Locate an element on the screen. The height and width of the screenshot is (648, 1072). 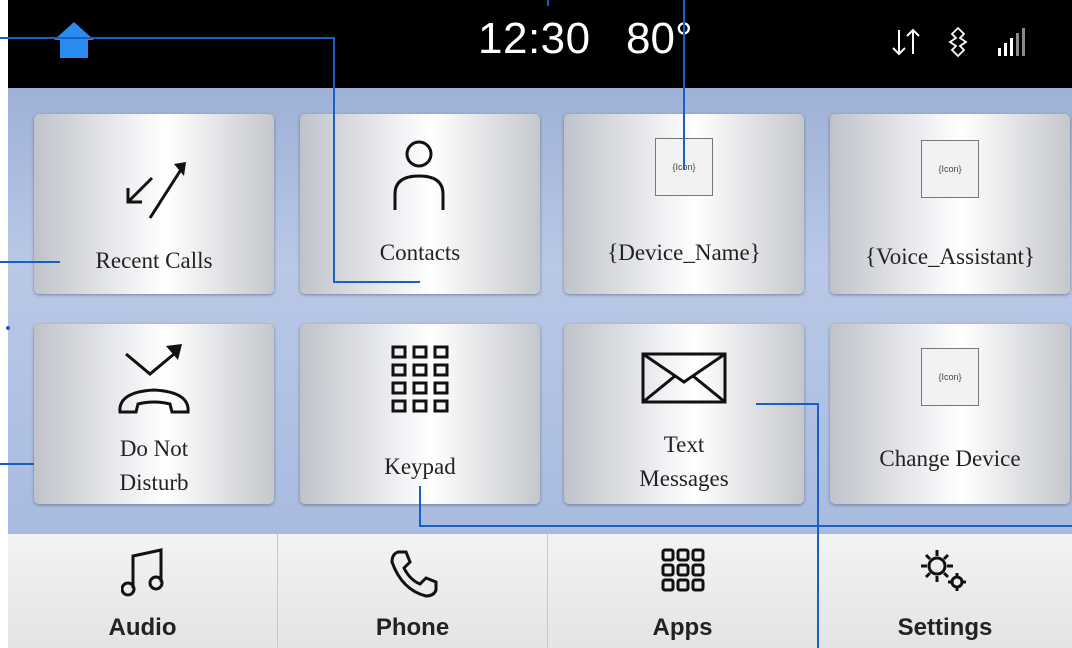
nav-apps: Apps is located at coordinates (683, 591).